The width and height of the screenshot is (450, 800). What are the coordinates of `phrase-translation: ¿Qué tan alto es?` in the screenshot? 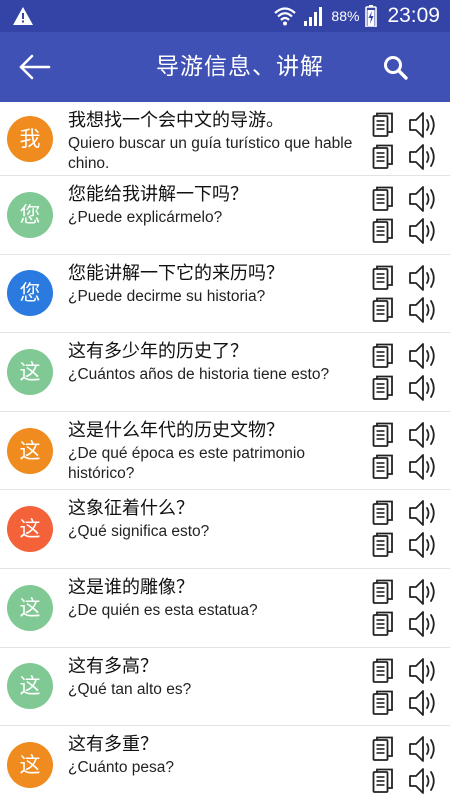 It's located at (130, 689).